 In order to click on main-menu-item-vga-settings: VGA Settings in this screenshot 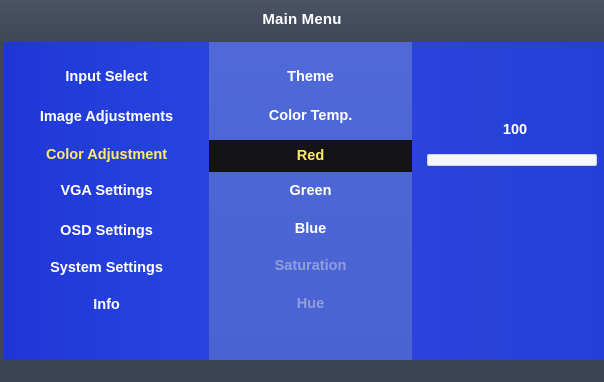, I will do `click(106, 191)`.